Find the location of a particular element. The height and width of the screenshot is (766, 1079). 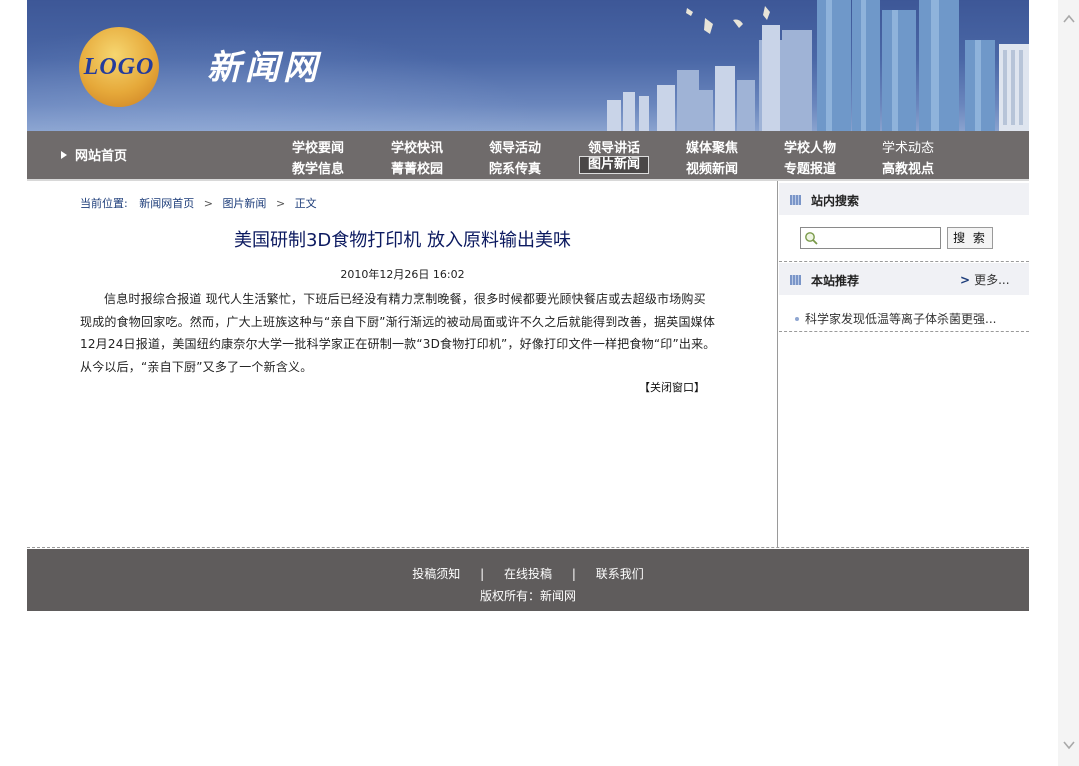

nav-item-higher-ed-view: 高教视点 is located at coordinates (908, 167).